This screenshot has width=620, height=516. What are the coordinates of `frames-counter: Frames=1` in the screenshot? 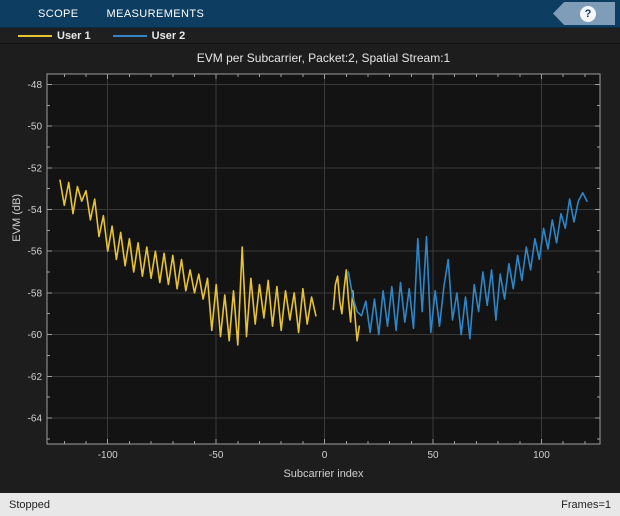 It's located at (586, 504).